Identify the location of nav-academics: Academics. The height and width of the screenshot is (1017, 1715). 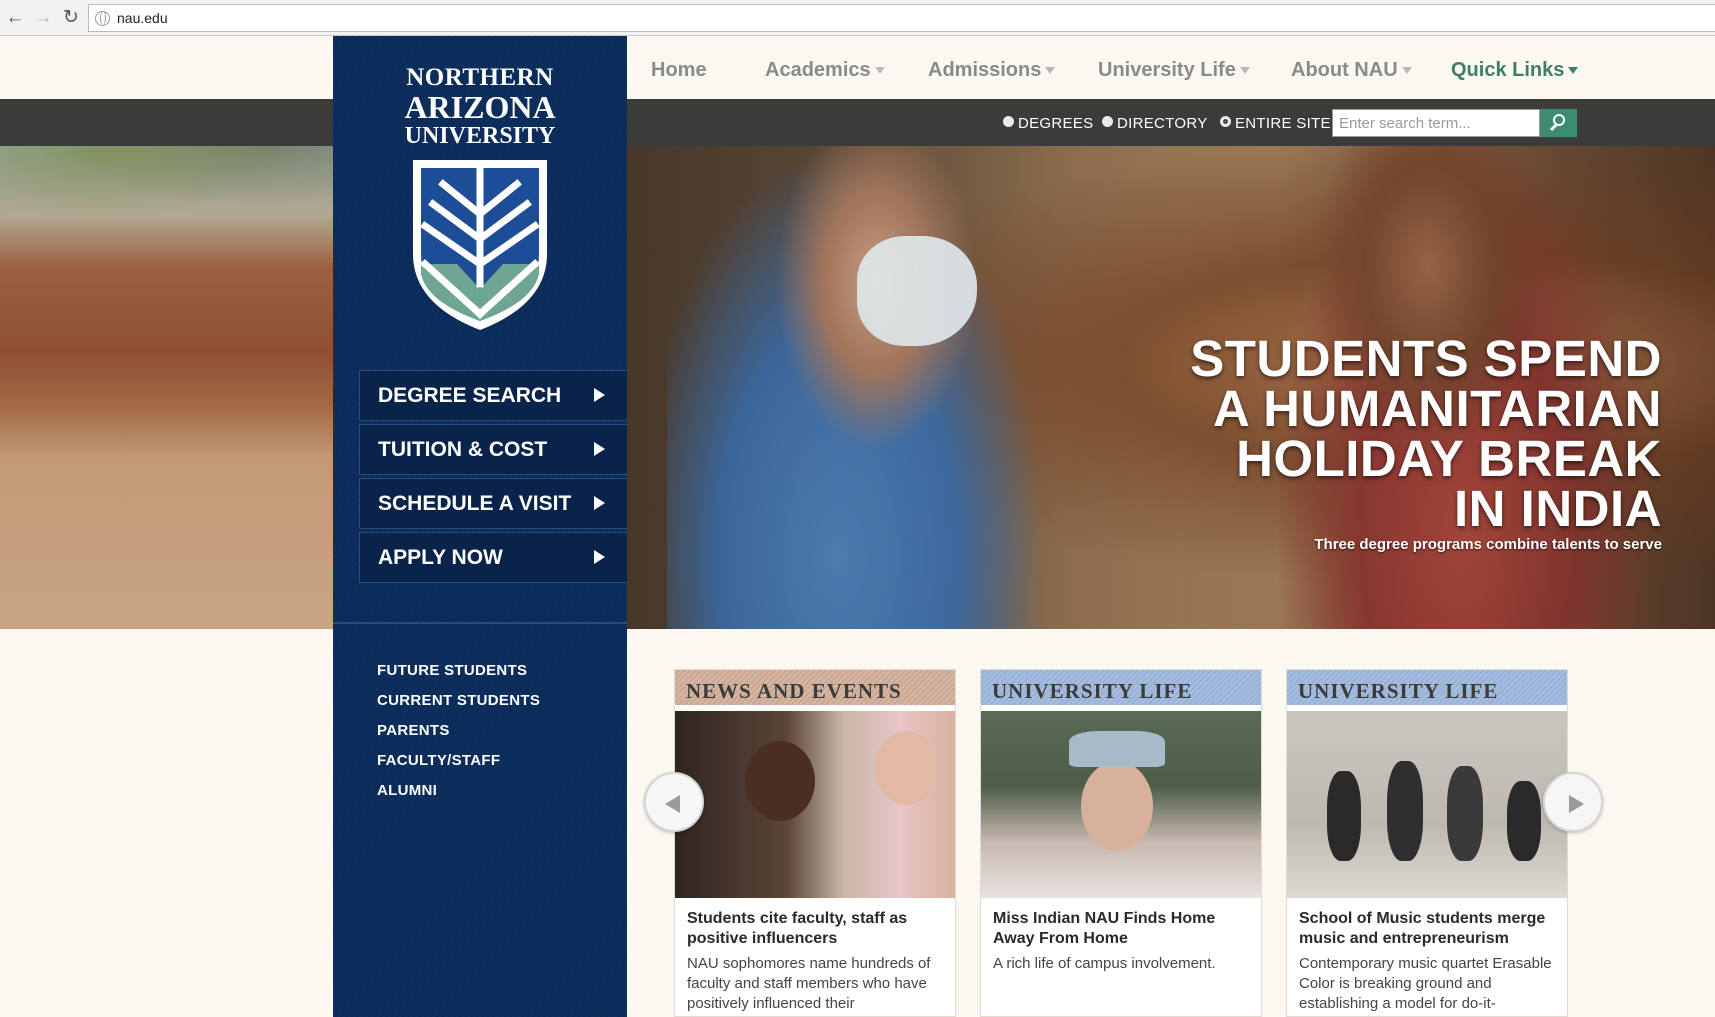
(825, 70).